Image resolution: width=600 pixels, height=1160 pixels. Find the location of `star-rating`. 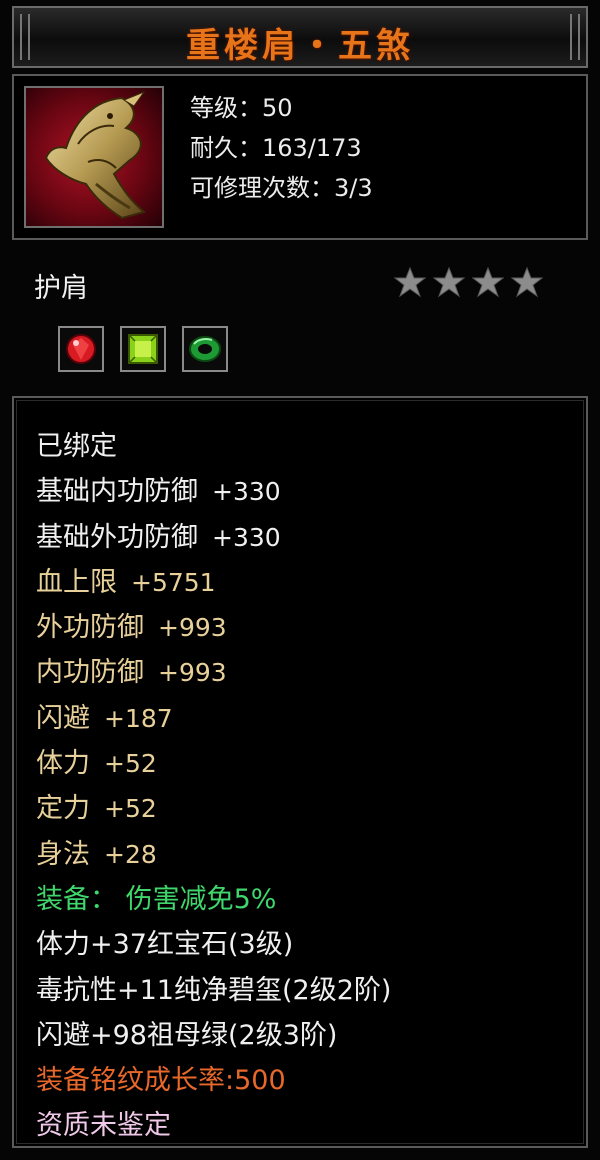

star-rating is located at coordinates (468, 282).